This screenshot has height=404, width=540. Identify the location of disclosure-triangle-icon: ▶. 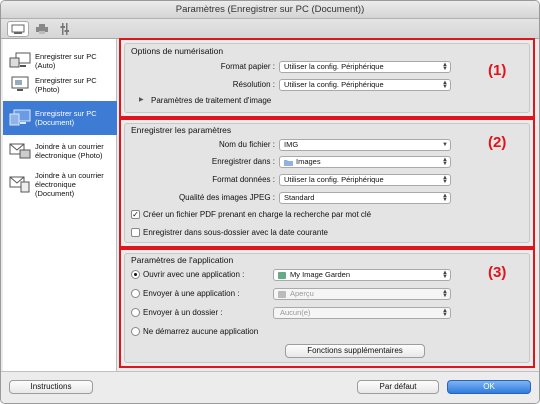
(141, 99).